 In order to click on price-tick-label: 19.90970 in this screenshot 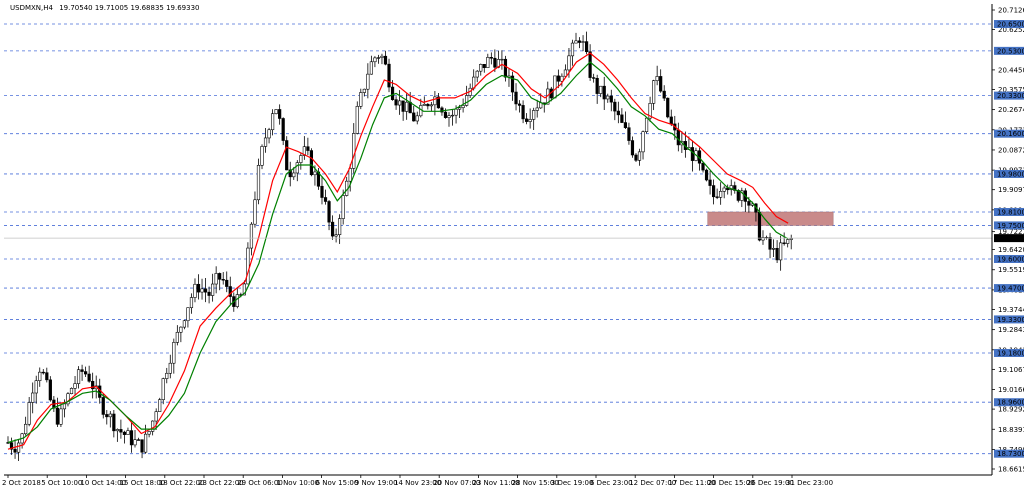, I will do `click(1011, 190)`.